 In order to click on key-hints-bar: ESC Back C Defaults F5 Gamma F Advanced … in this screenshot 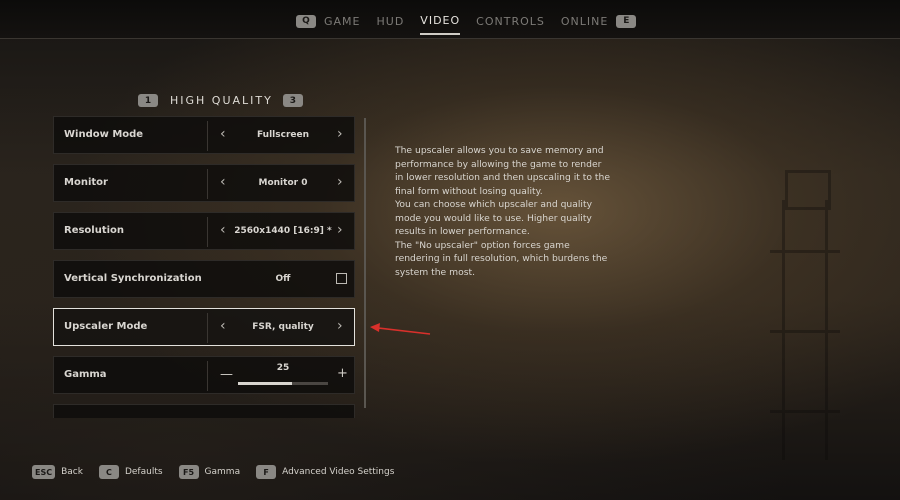, I will do `click(221, 472)`.